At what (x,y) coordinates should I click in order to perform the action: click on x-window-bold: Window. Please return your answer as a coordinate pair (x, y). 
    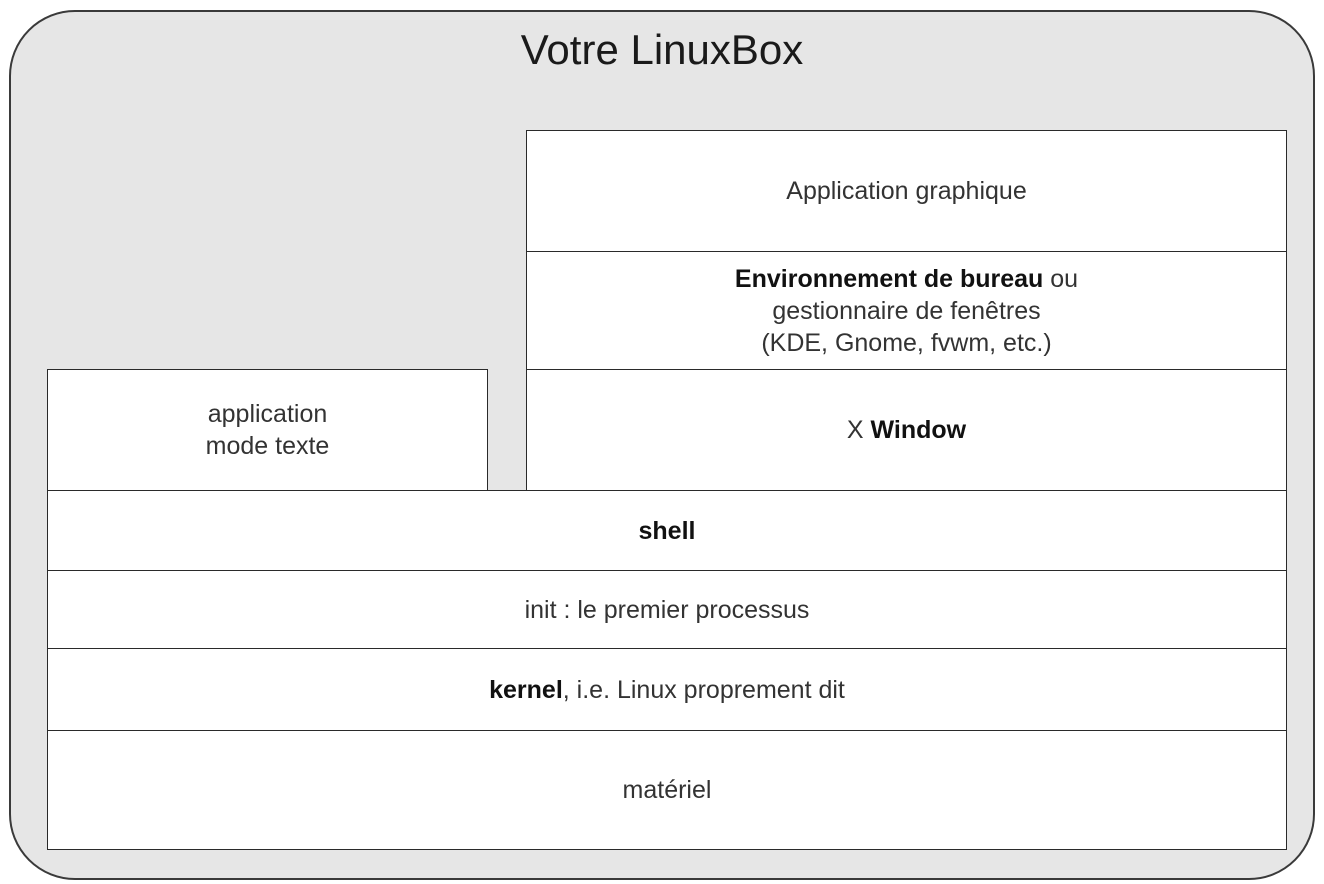
    Looking at the image, I should click on (918, 430).